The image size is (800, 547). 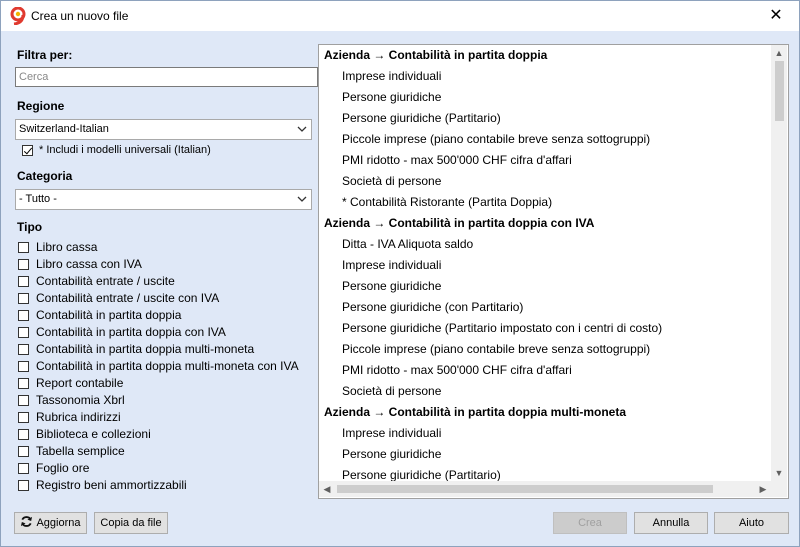 What do you see at coordinates (131, 332) in the screenshot?
I see `type-checkbox-label: Contabilità in partita doppia con IVA` at bounding box center [131, 332].